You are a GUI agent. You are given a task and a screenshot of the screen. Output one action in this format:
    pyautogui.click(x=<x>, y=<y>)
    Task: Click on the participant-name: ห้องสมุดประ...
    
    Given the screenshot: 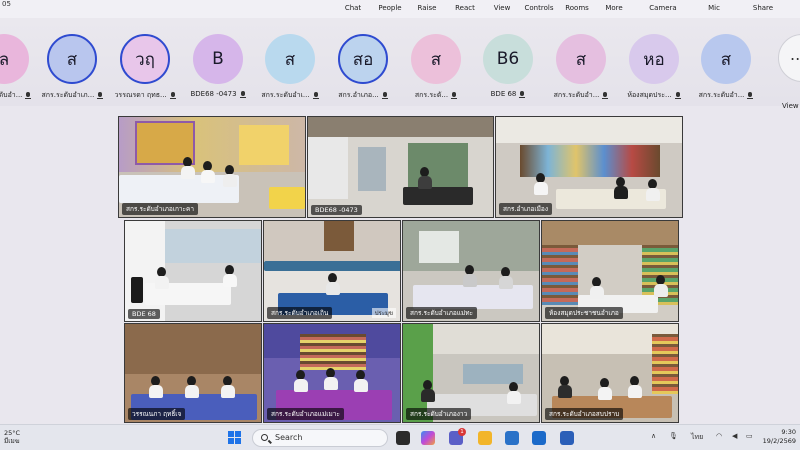 What is the action you would take?
    pyautogui.click(x=649, y=95)
    